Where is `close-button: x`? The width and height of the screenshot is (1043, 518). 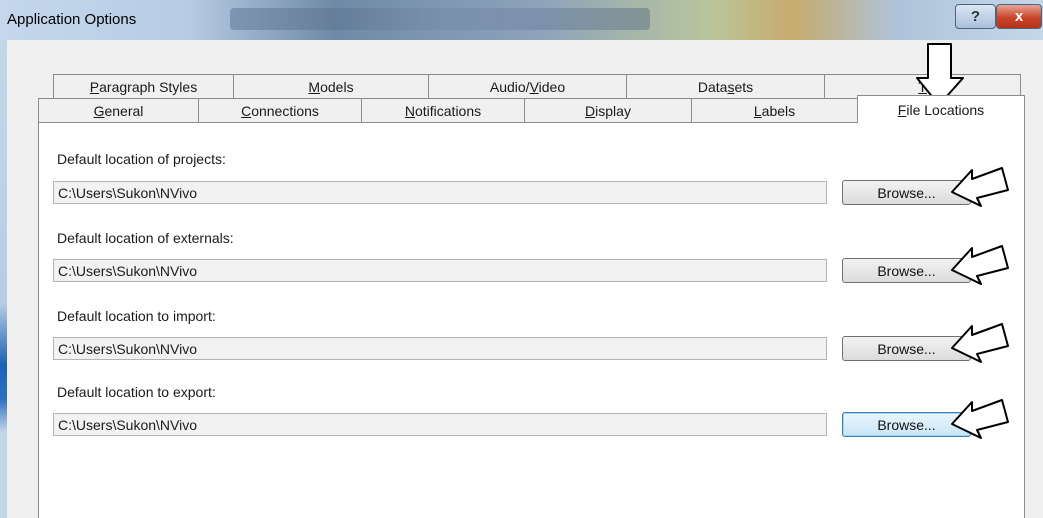 close-button: x is located at coordinates (1019, 16).